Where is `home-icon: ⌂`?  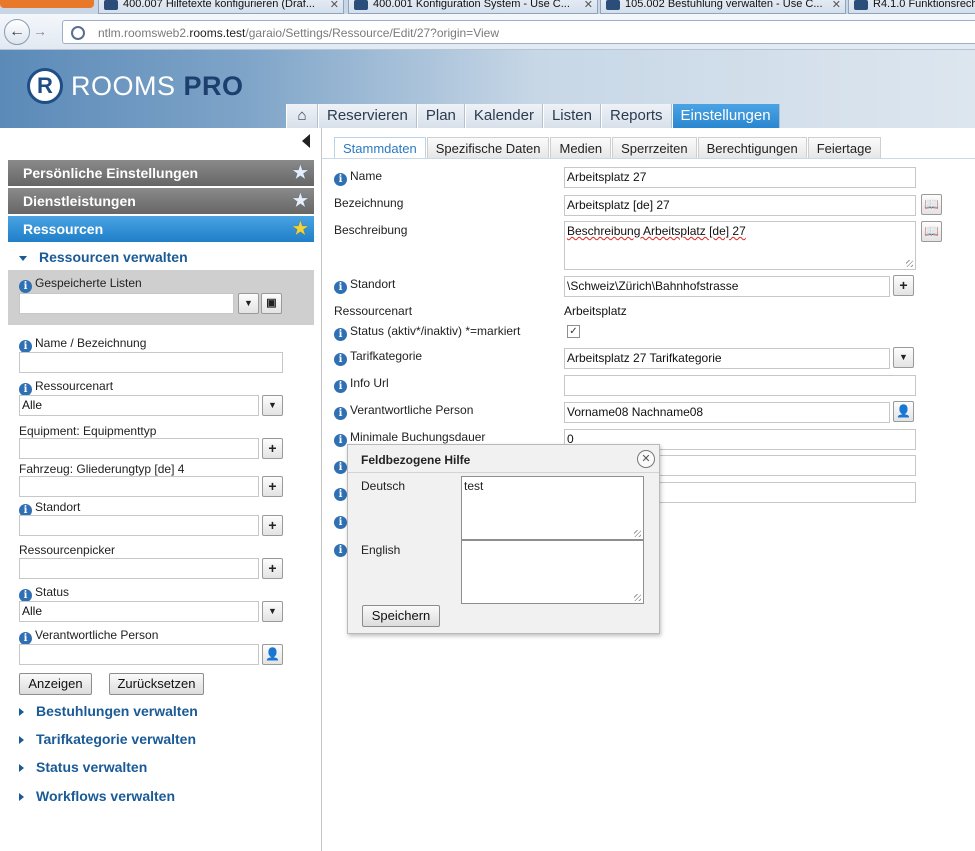
home-icon: ⌂ is located at coordinates (302, 116).